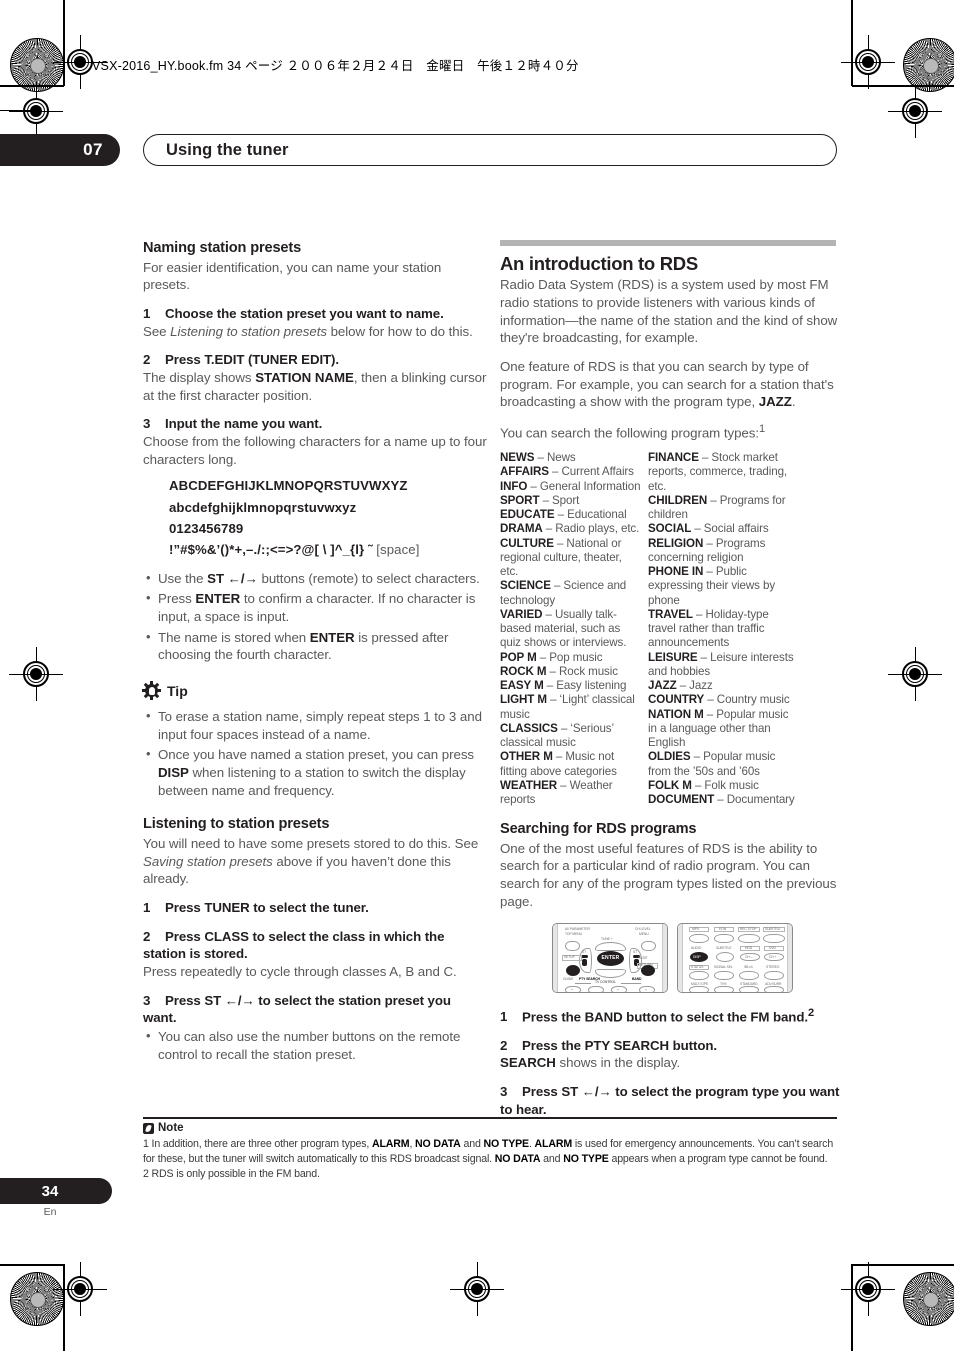 Image resolution: width=954 pixels, height=1351 pixels. What do you see at coordinates (723, 700) in the screenshot?
I see `program-type-entry: COUNTRY – Country music` at bounding box center [723, 700].